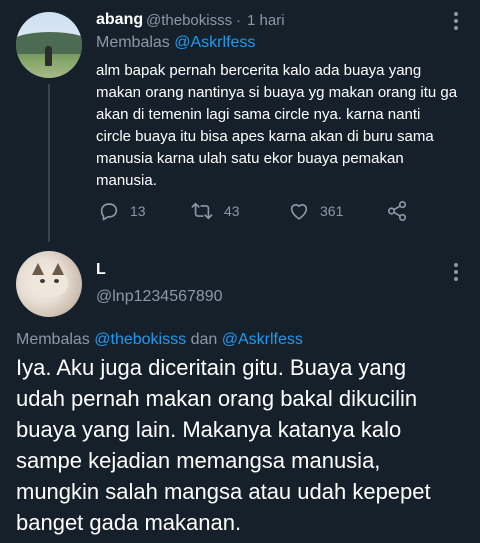 This screenshot has width=480, height=543. What do you see at coordinates (109, 212) in the screenshot?
I see `reply-icon` at bounding box center [109, 212].